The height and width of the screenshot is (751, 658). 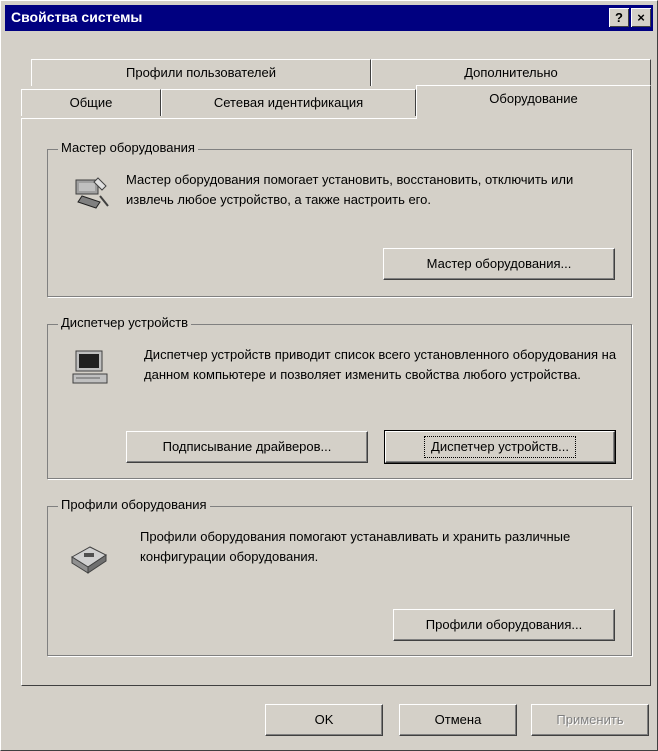 What do you see at coordinates (619, 17) in the screenshot?
I see `help-button: ?` at bounding box center [619, 17].